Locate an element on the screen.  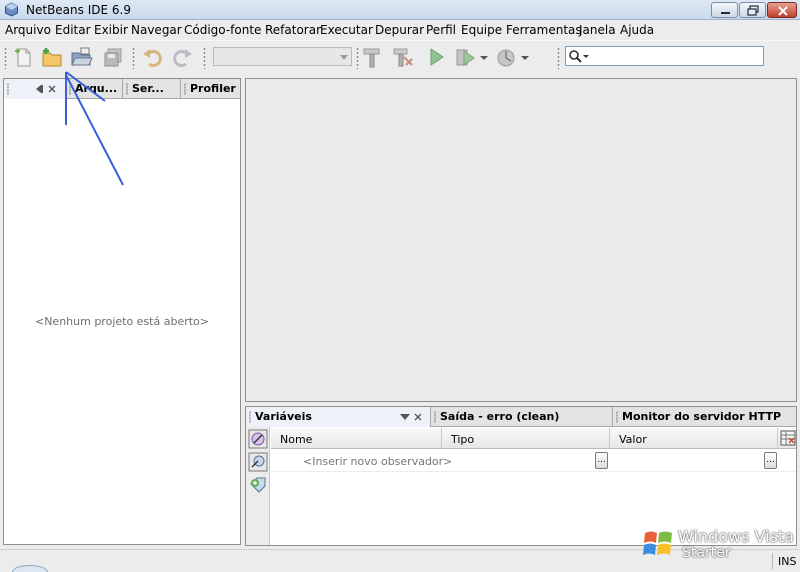
menu-refatorar: Refatorar is located at coordinates (293, 30).